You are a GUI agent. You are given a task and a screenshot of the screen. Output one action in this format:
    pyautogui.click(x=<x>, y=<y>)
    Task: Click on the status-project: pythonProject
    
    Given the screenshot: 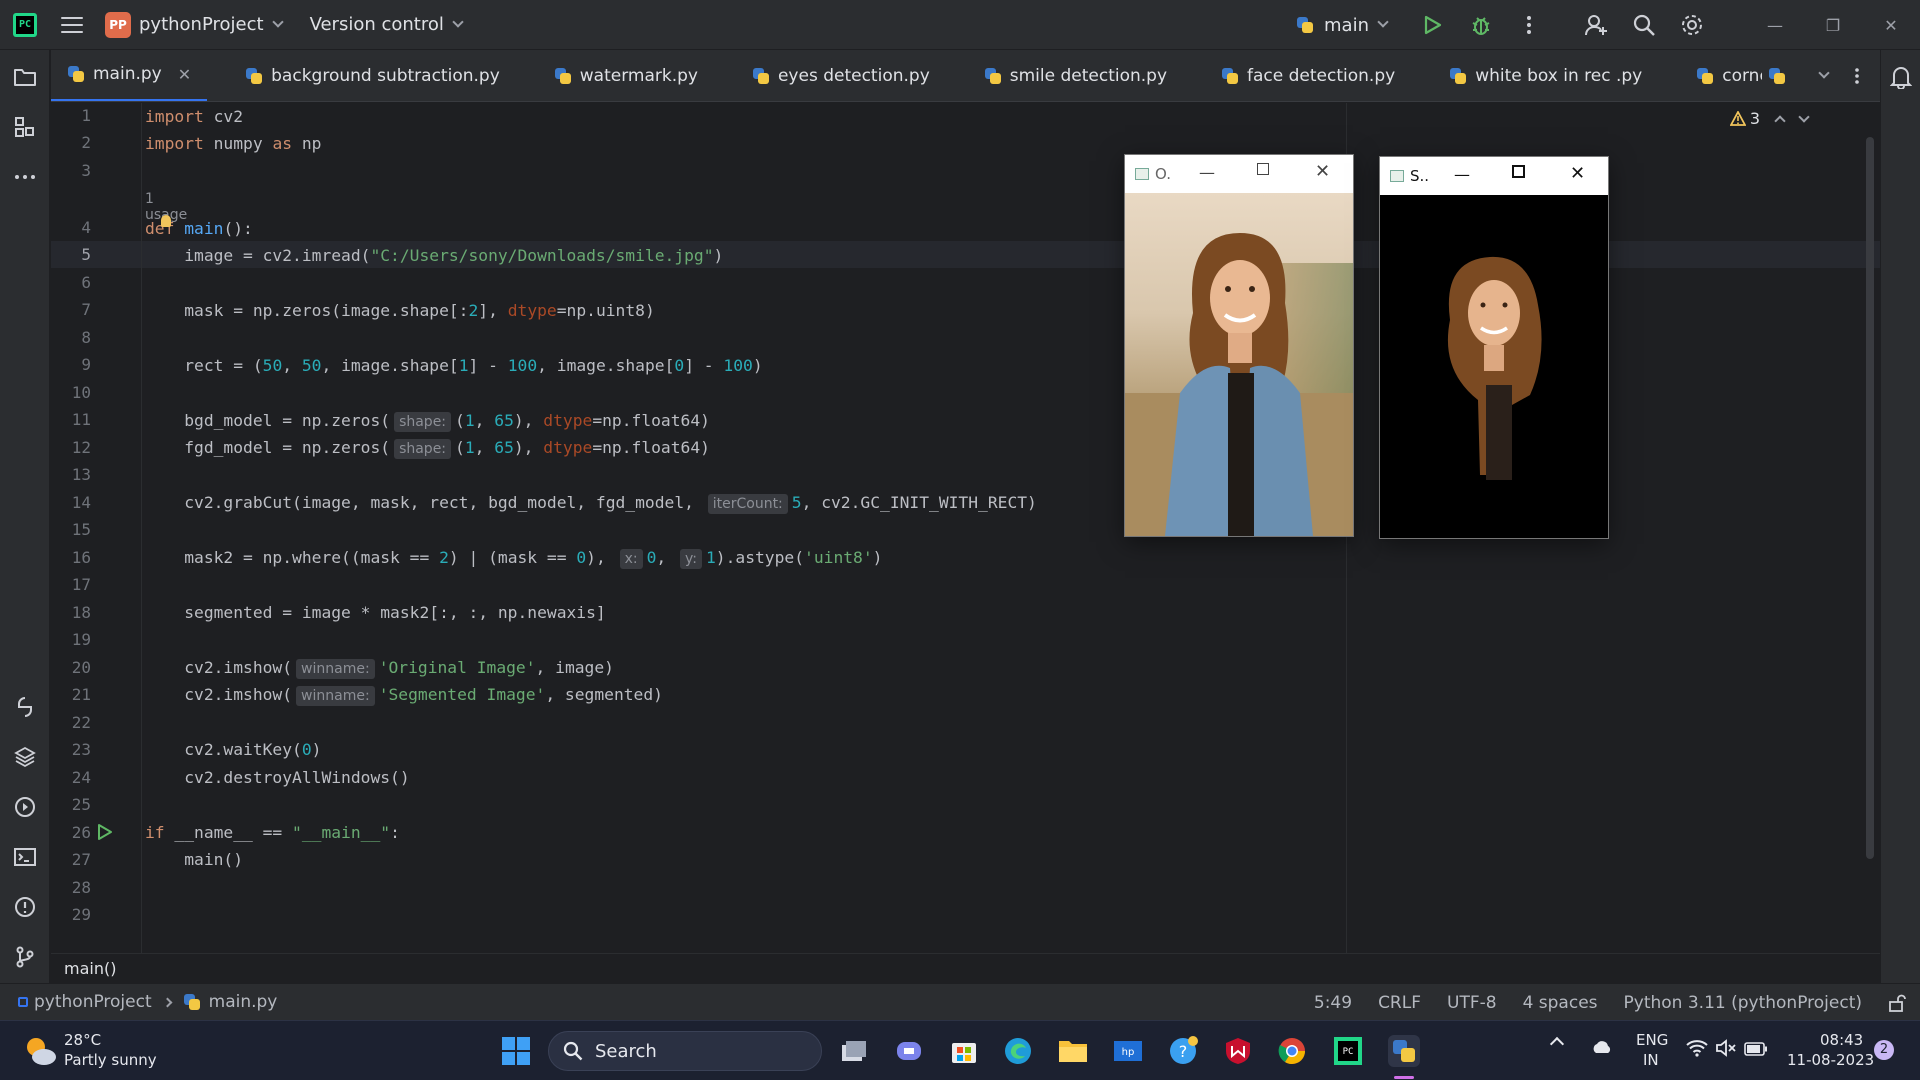 What is the action you would take?
    pyautogui.click(x=93, y=1002)
    